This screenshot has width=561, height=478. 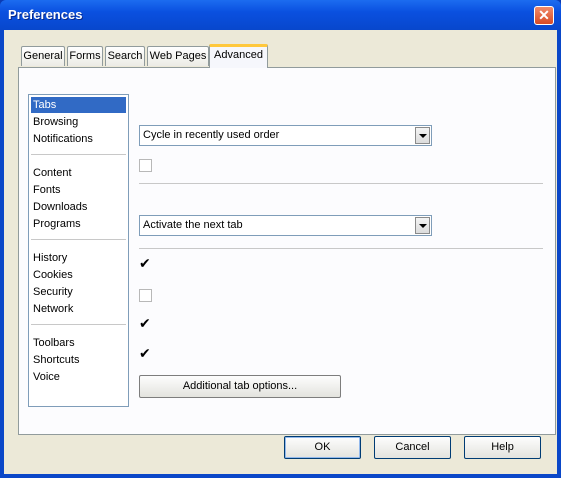 I want to click on category-security: Security, so click(x=78, y=292).